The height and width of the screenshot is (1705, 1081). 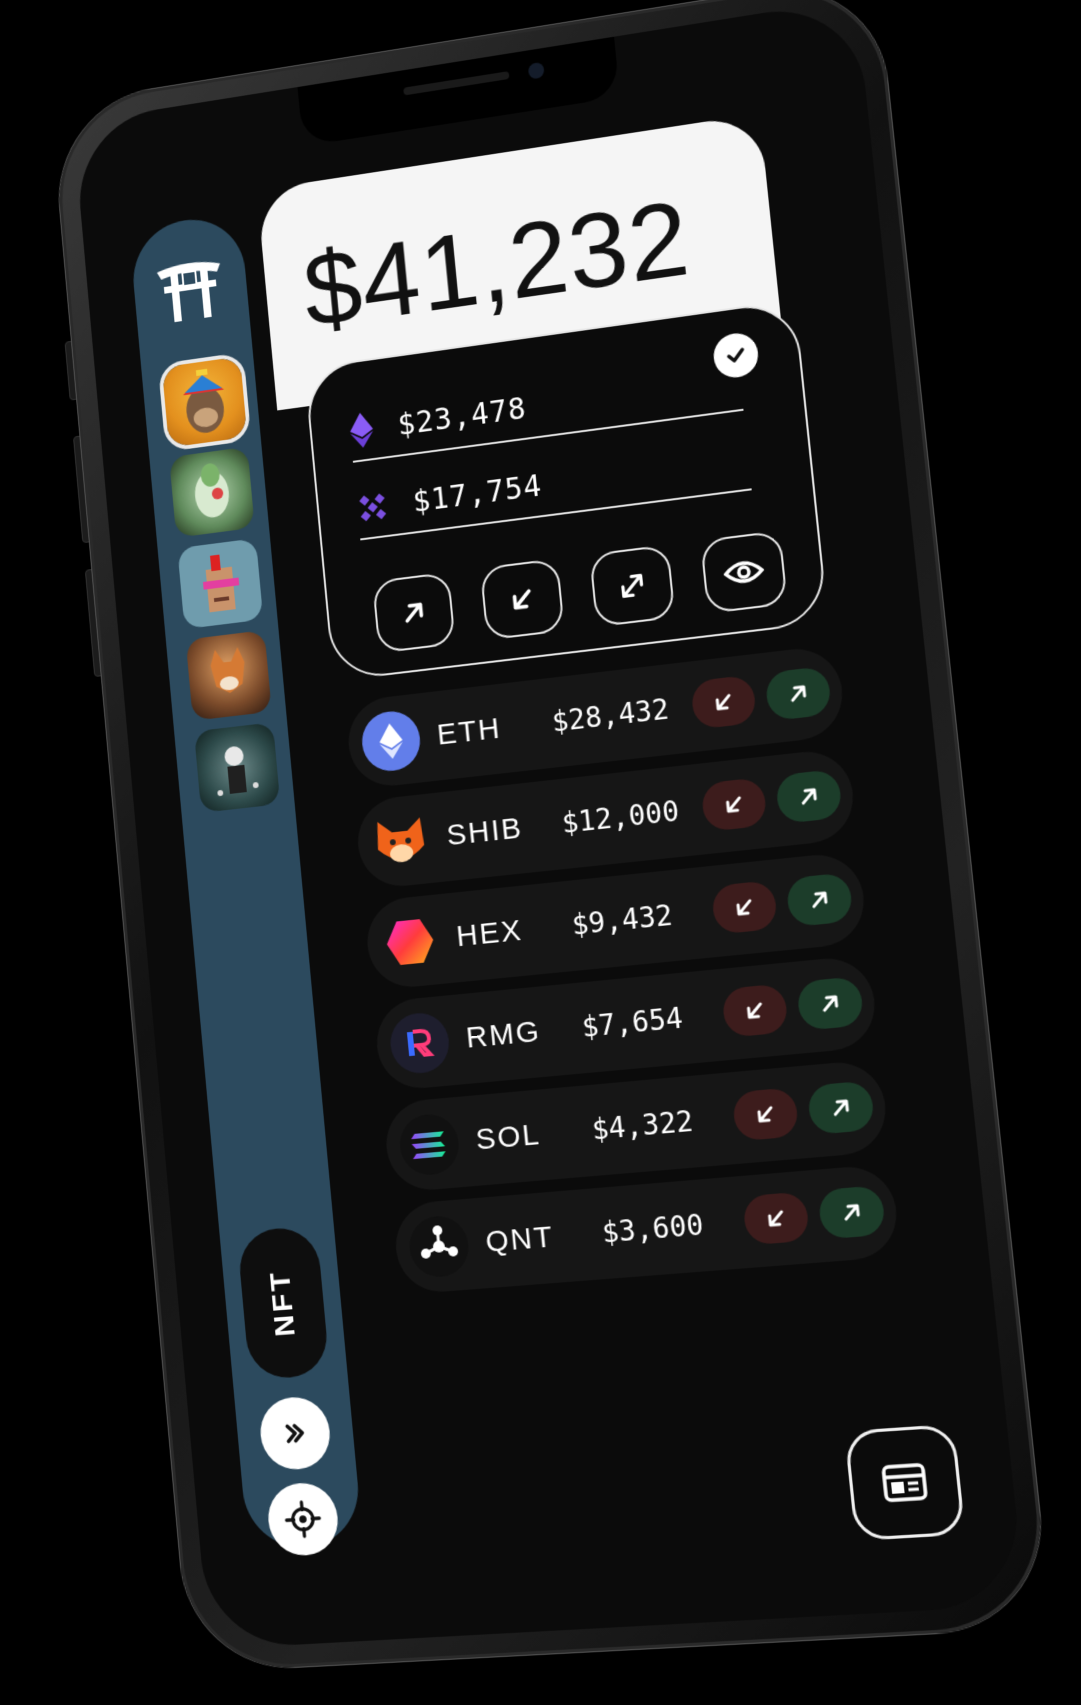 I want to click on ape-avatar, so click(x=204, y=401).